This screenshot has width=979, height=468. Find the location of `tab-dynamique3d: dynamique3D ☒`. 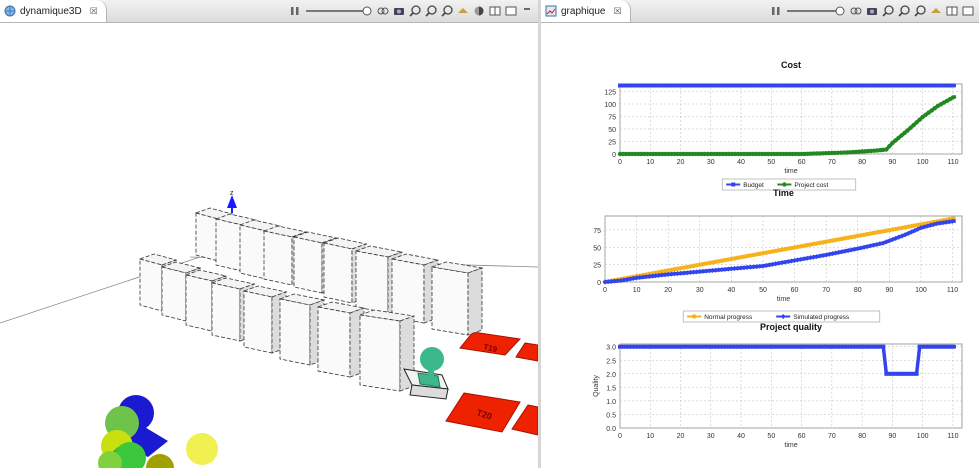

tab-dynamique3d: dynamique3D ☒ is located at coordinates (53, 11).